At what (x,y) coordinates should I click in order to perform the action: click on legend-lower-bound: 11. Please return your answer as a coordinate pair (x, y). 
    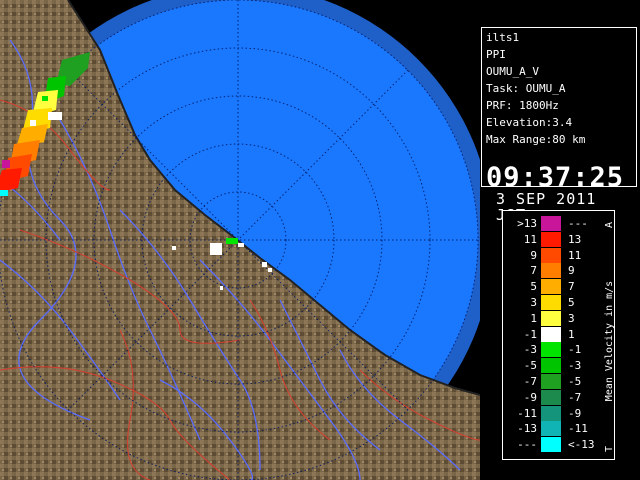
    Looking at the image, I should click on (530, 239).